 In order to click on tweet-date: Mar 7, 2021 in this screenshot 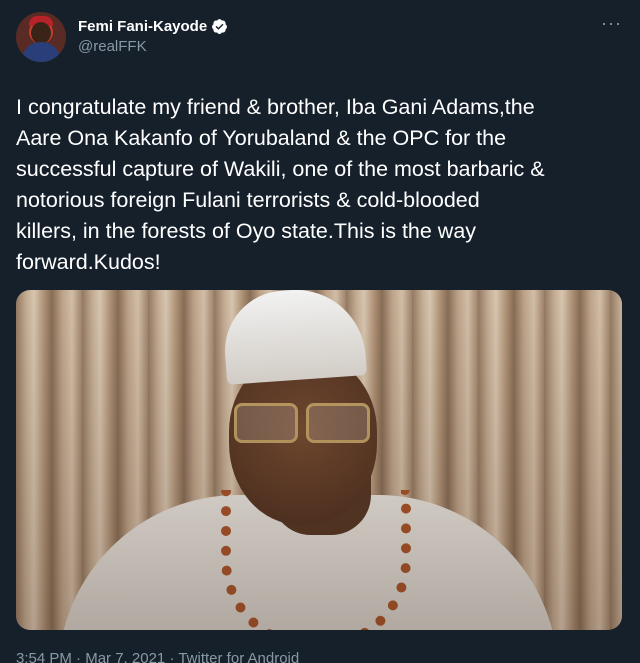, I will do `click(125, 656)`.